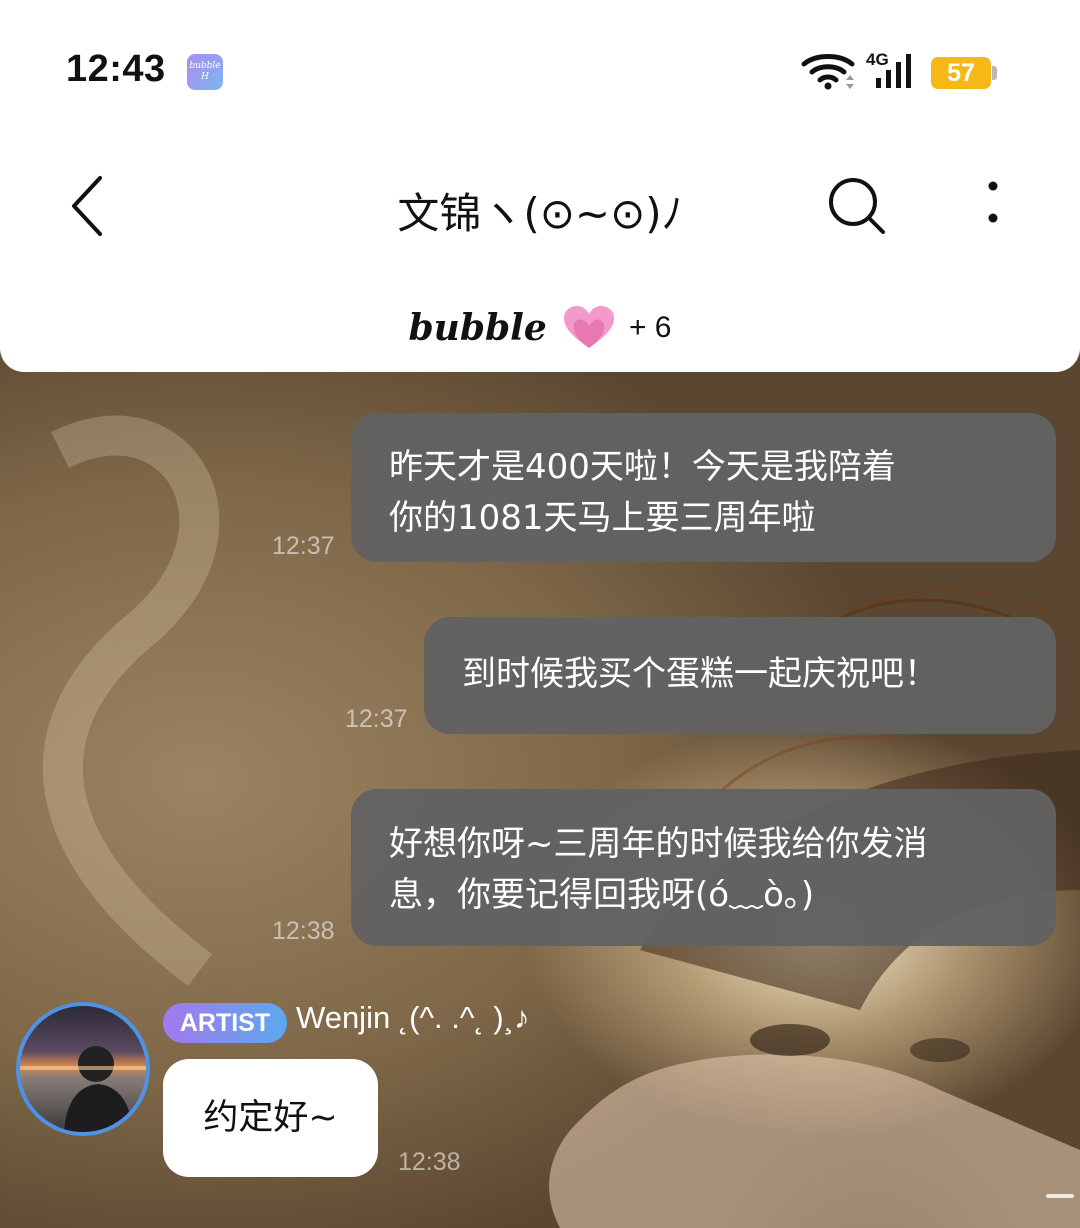  What do you see at coordinates (225, 1023) in the screenshot?
I see `artist-badge: ARTIST` at bounding box center [225, 1023].